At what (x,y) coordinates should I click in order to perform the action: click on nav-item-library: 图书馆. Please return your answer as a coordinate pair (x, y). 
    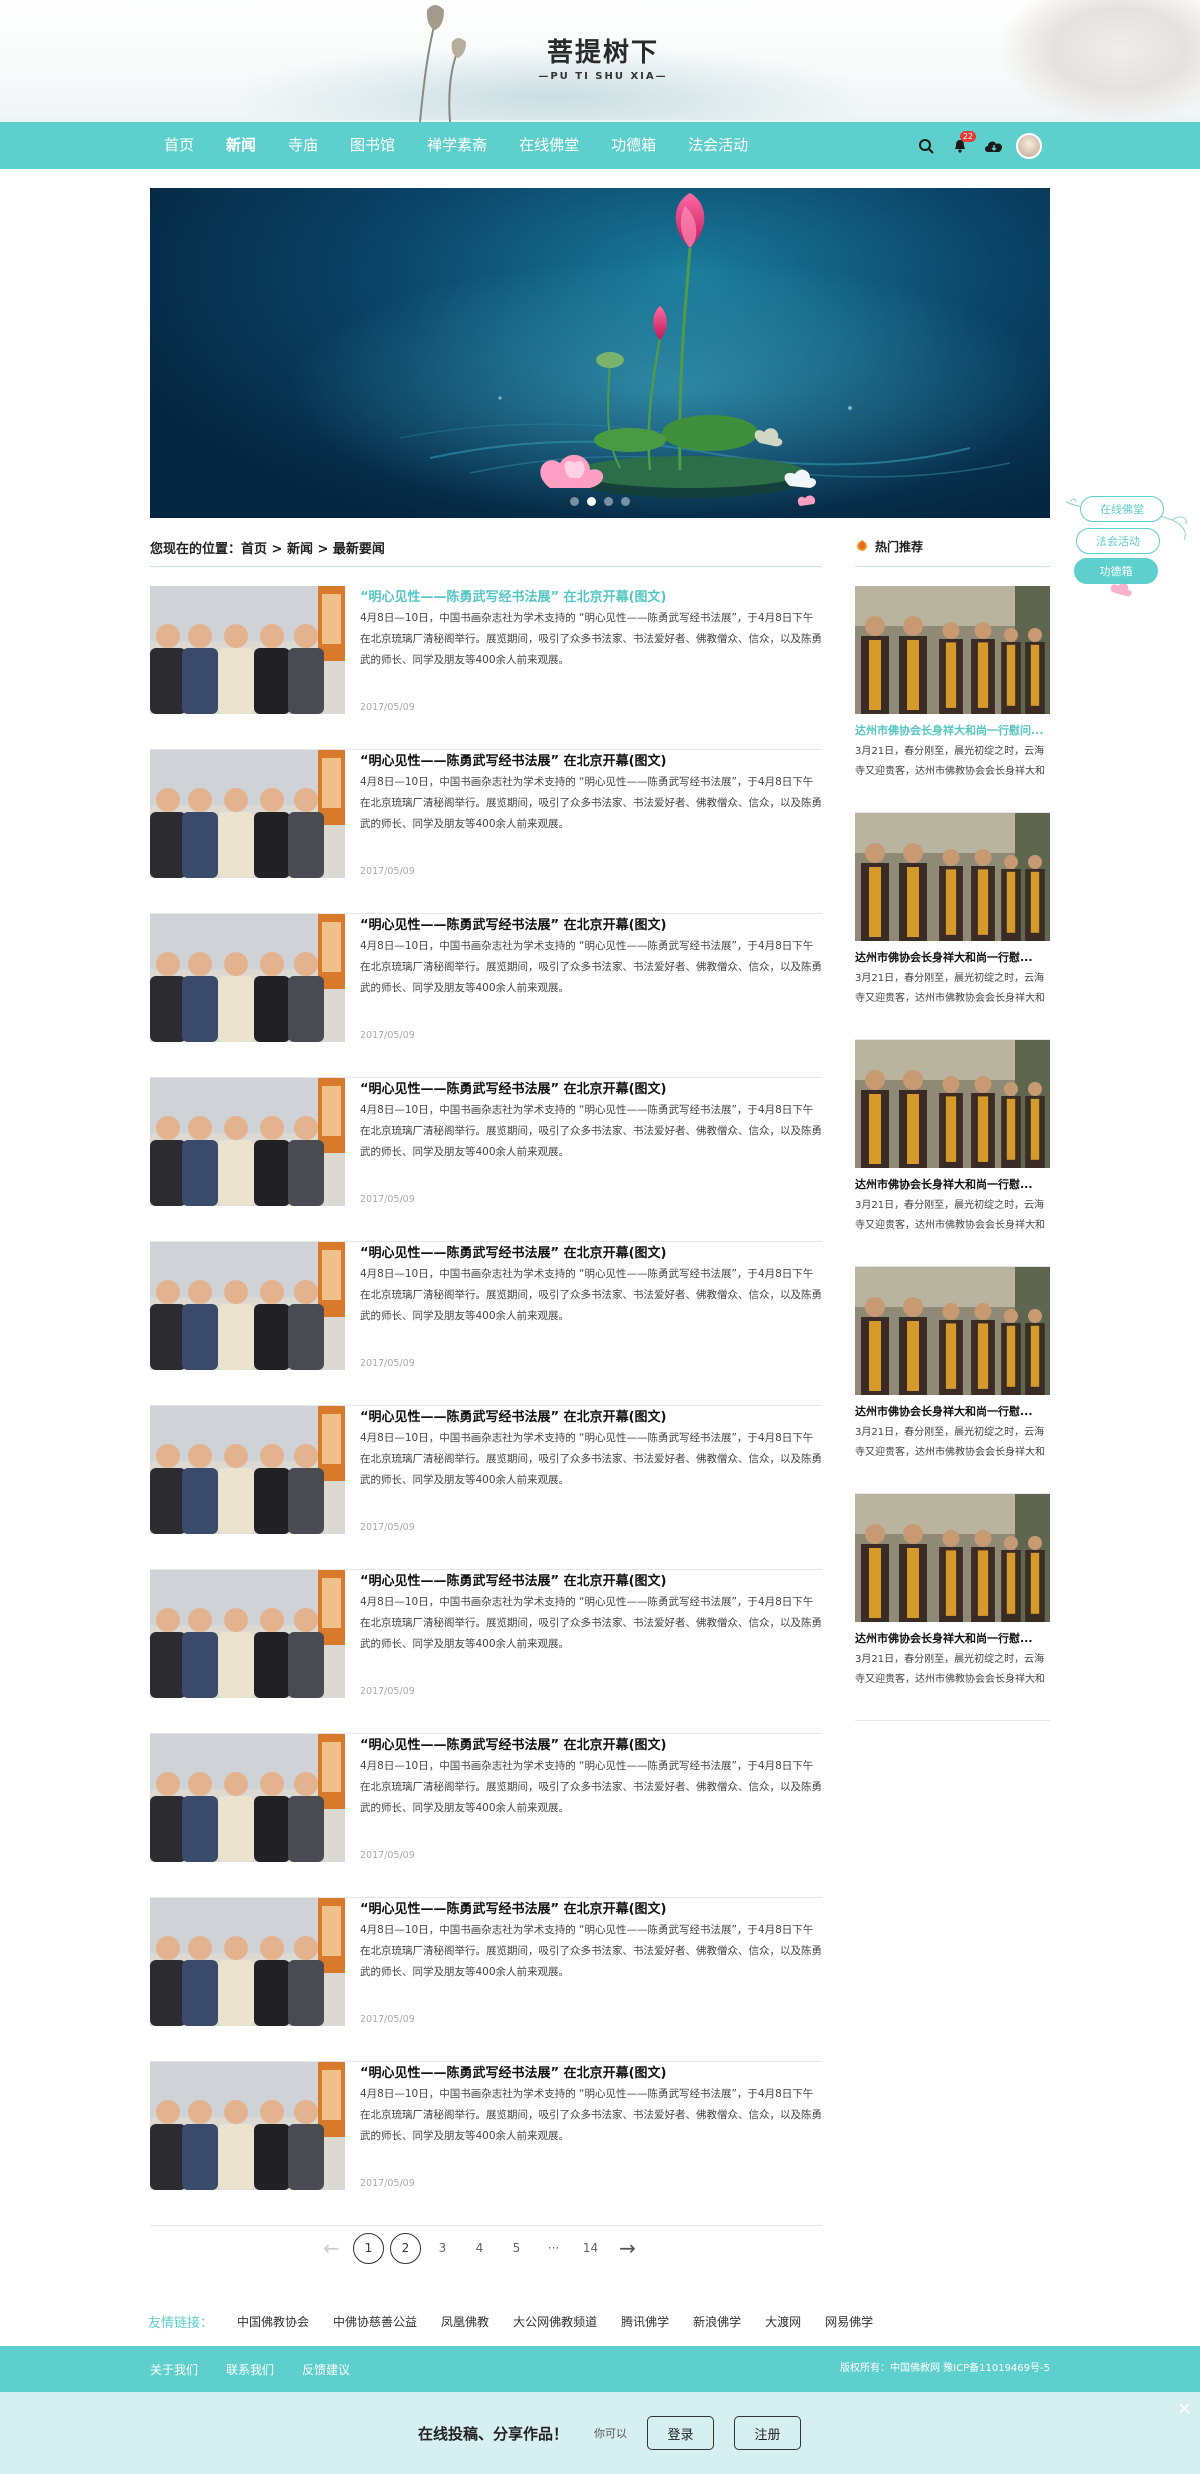
    Looking at the image, I should click on (372, 145).